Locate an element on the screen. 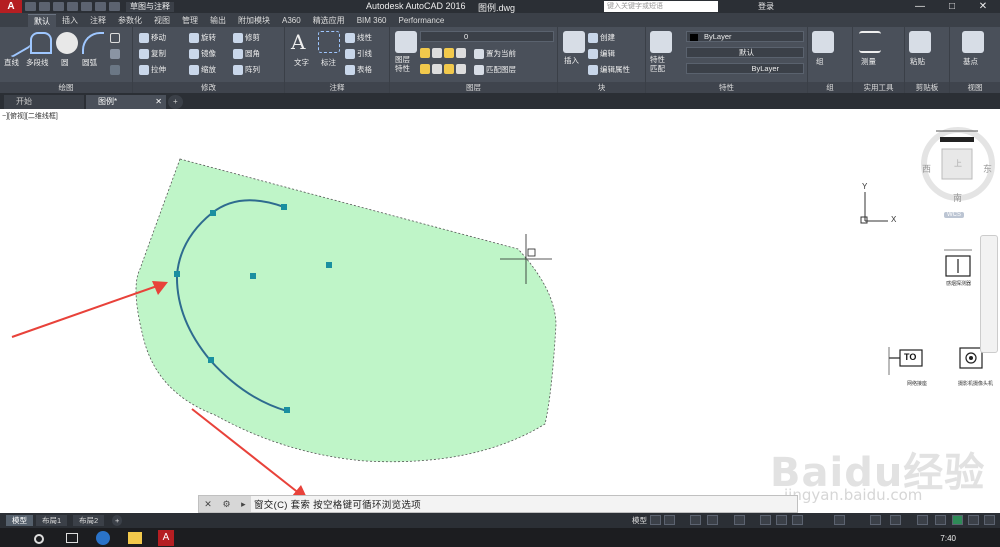 The width and height of the screenshot is (1000, 547). lineweight-dropdown: ByLayer is located at coordinates (745, 68).